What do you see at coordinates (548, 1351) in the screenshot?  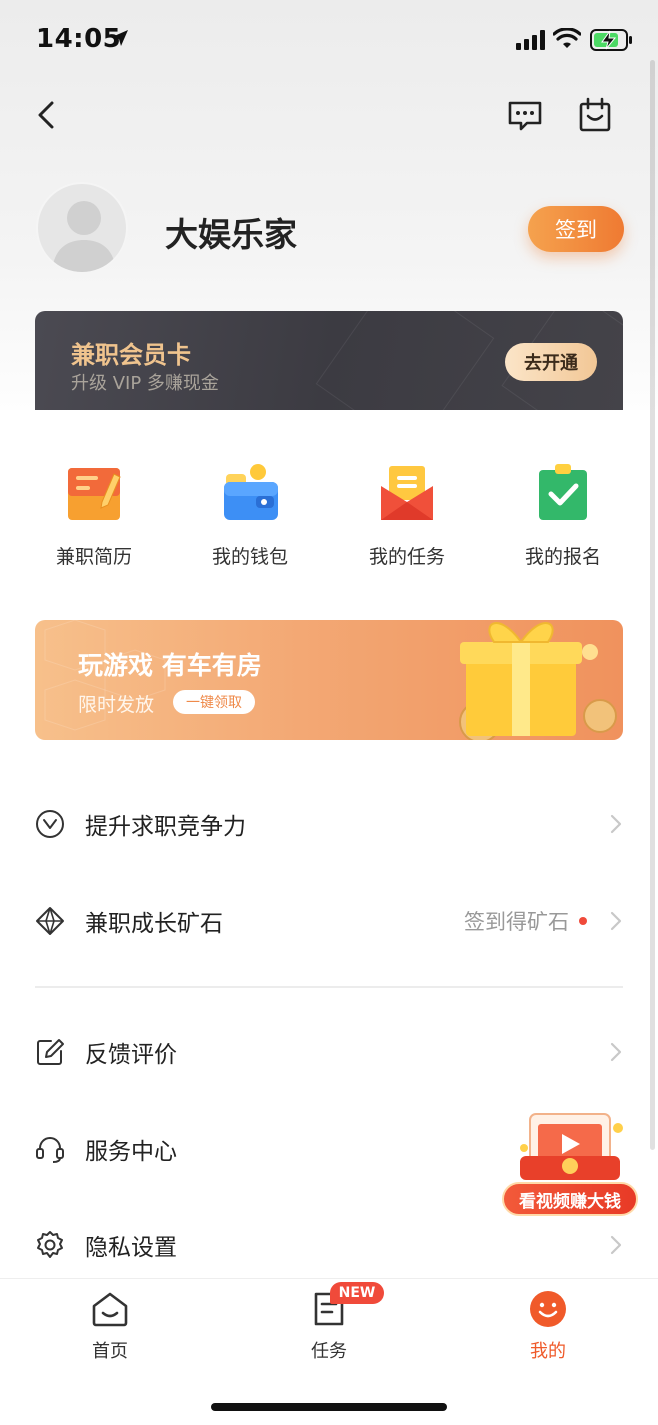 I see `tab-label: 我的` at bounding box center [548, 1351].